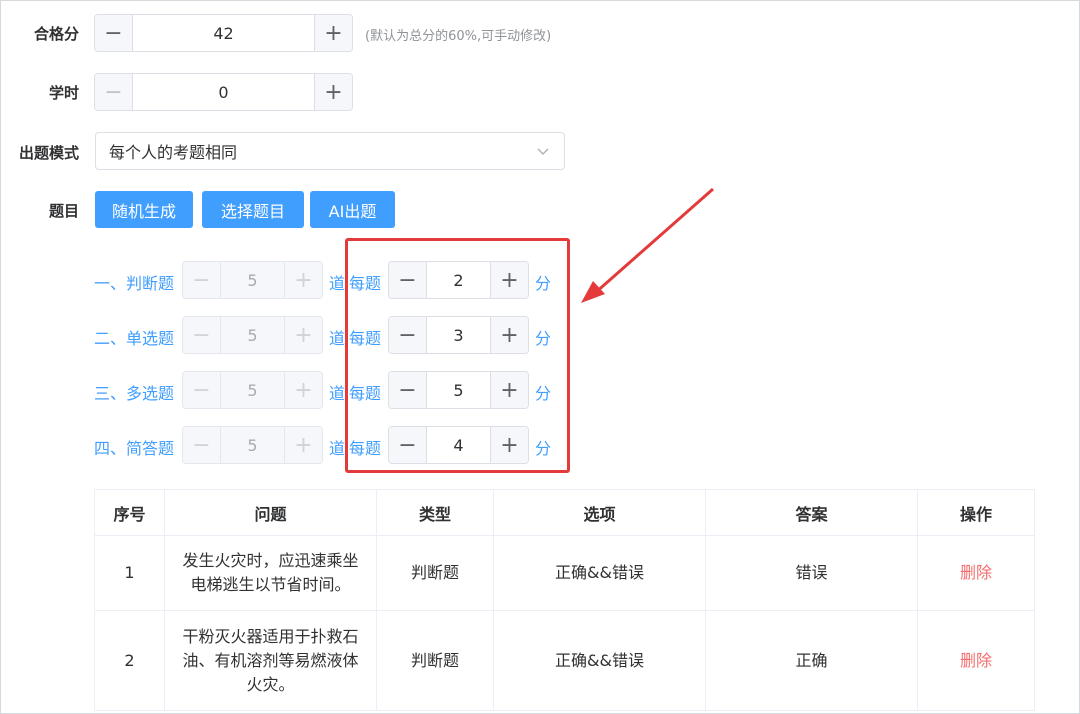  Describe the element at coordinates (129, 573) in the screenshot. I see `cell-no: 1` at that location.